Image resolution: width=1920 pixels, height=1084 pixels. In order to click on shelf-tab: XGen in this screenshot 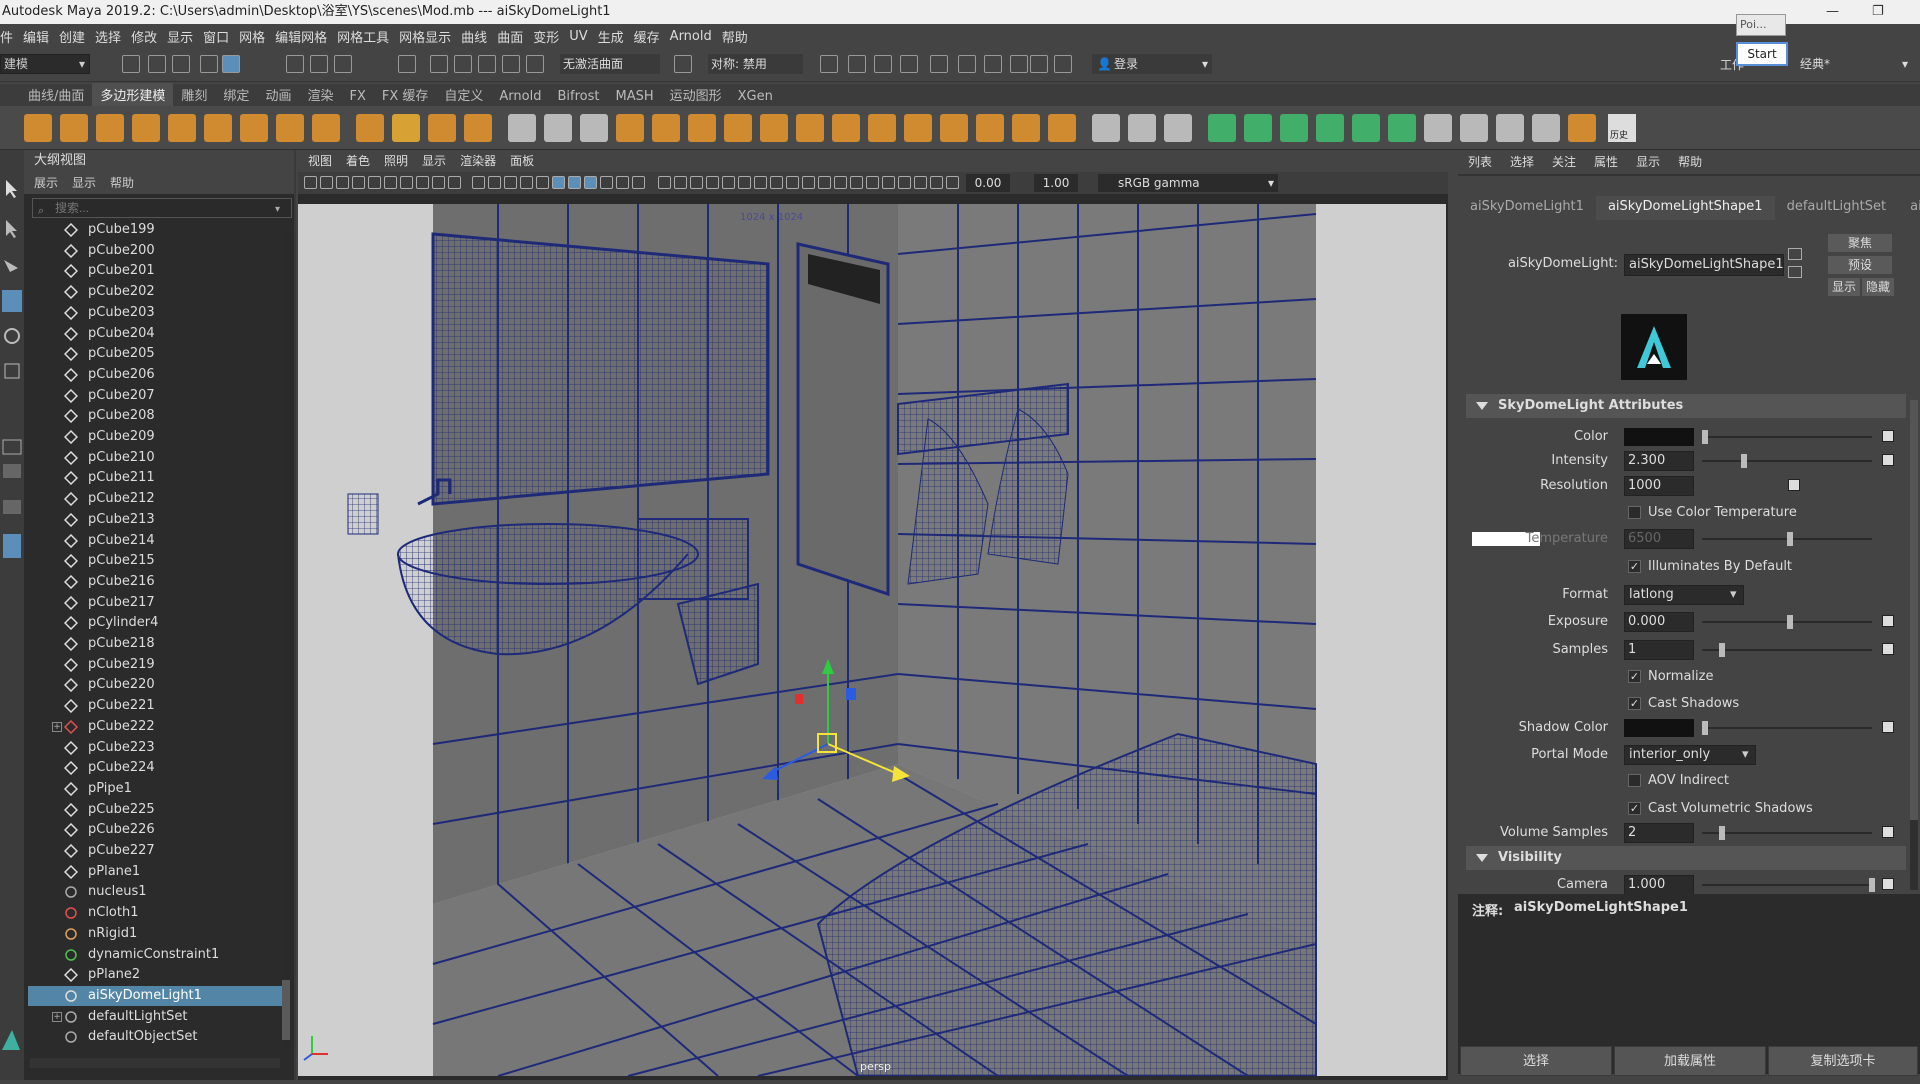, I will do `click(755, 96)`.